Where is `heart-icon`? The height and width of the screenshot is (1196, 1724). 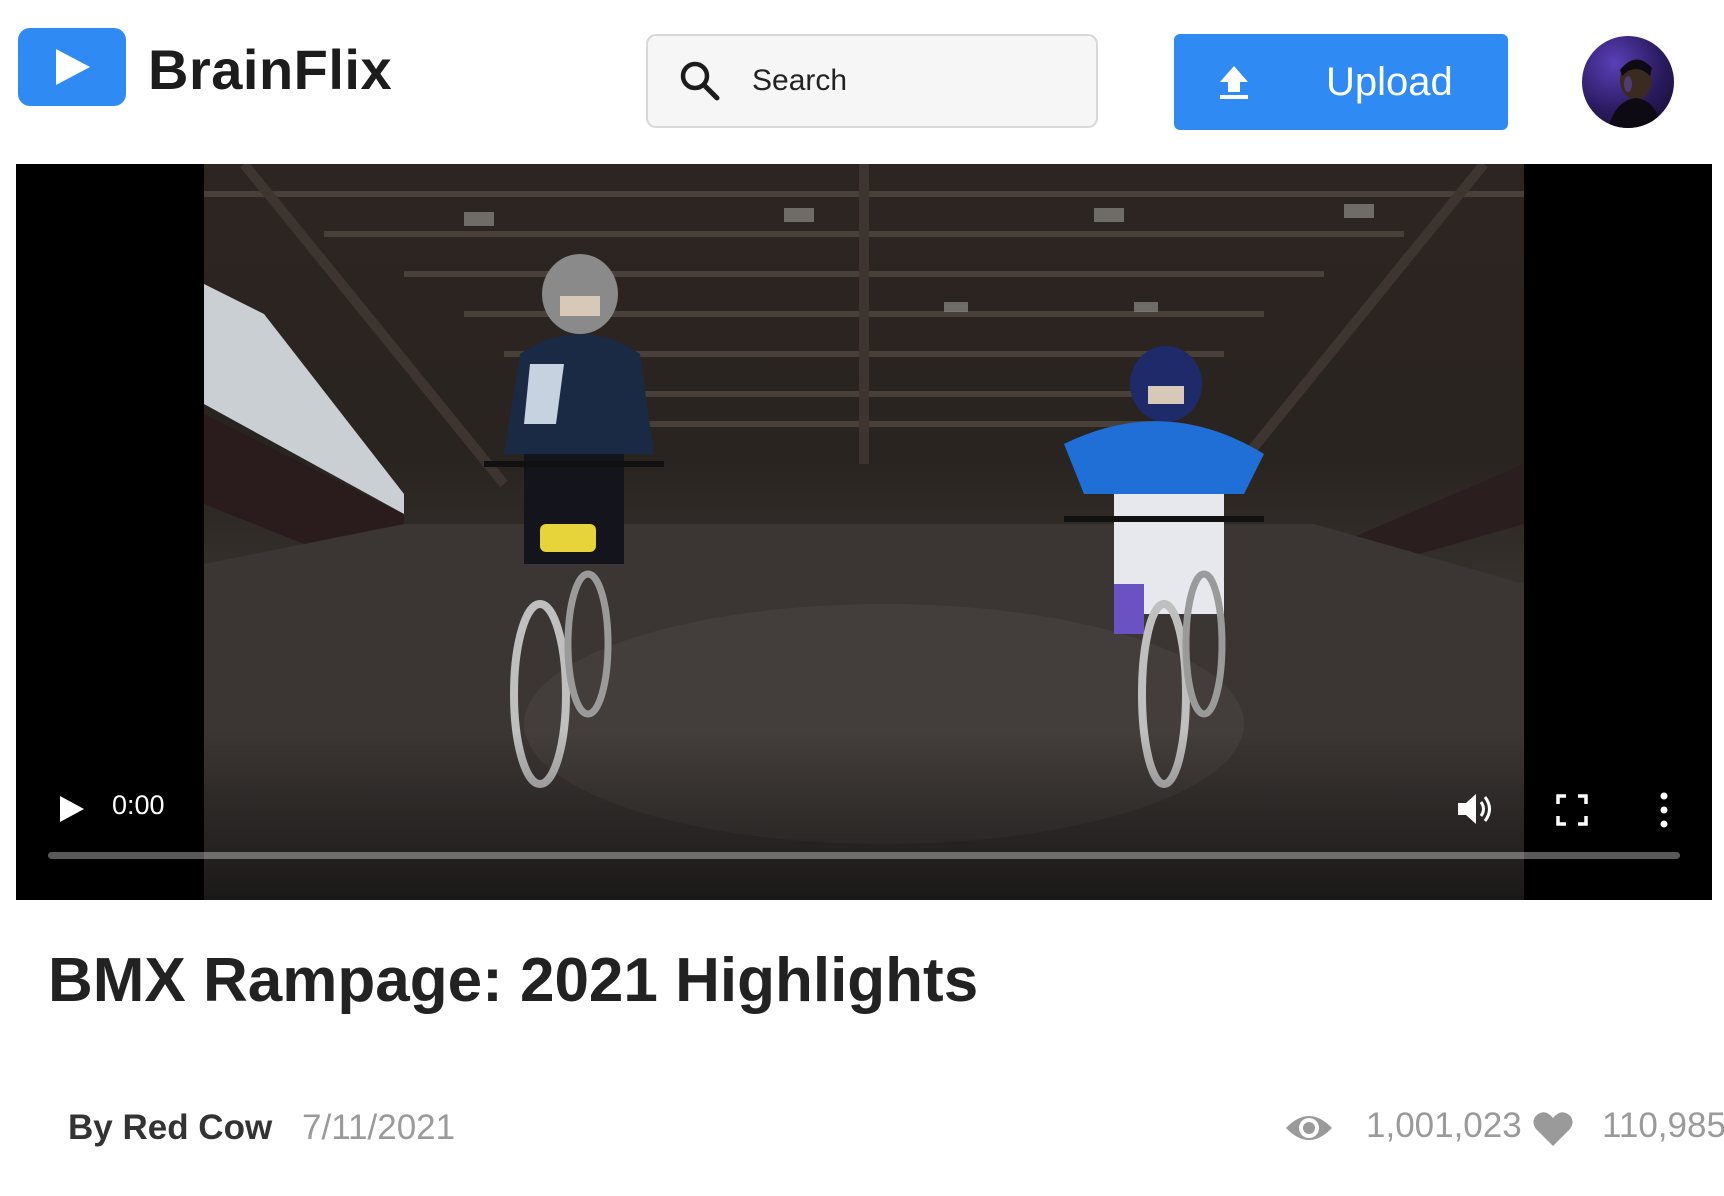 heart-icon is located at coordinates (1553, 1129).